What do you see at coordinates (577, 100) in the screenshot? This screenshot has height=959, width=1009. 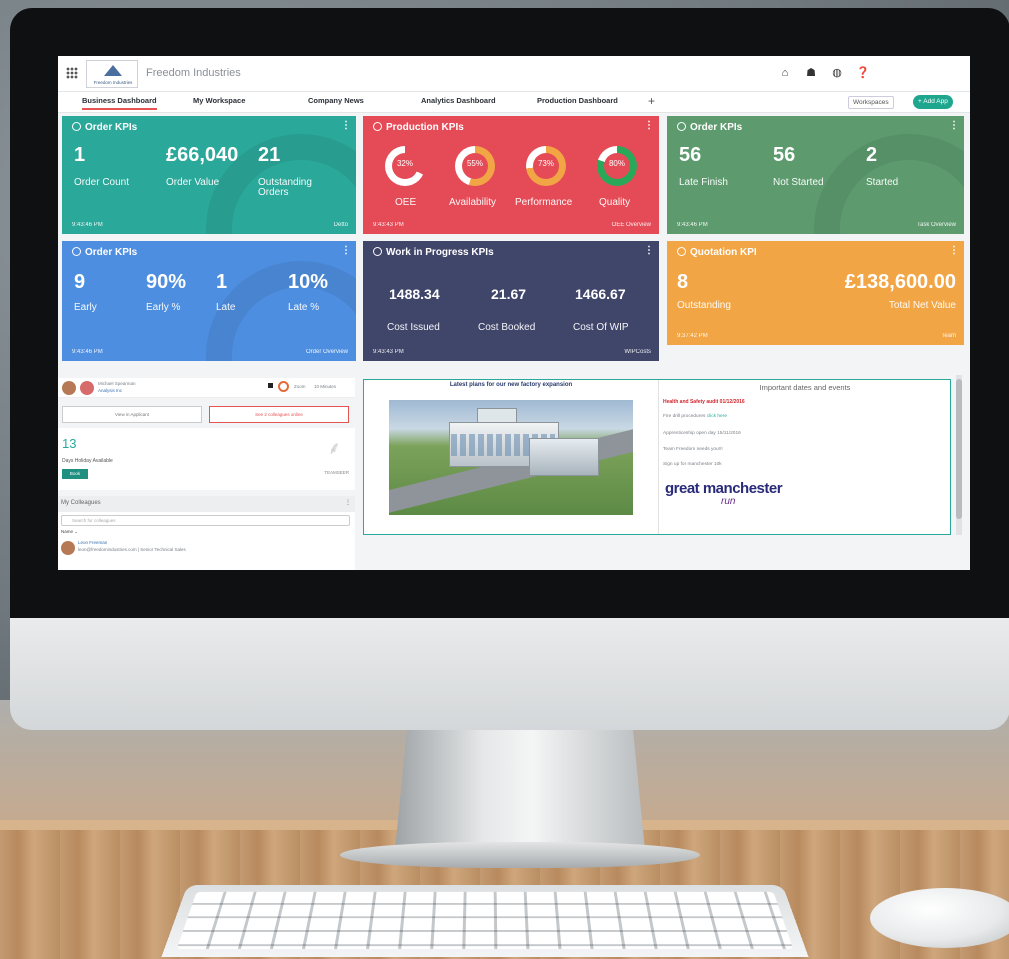 I see `tab-production-dashboard: Production Dashboard` at bounding box center [577, 100].